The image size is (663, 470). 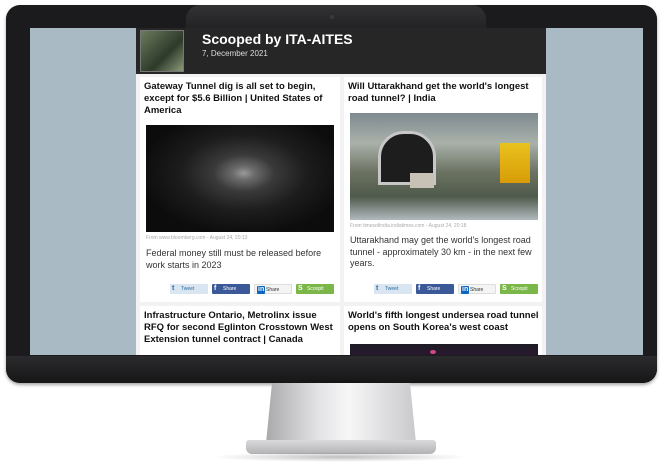 What do you see at coordinates (332, 17) in the screenshot?
I see `camera-icon` at bounding box center [332, 17].